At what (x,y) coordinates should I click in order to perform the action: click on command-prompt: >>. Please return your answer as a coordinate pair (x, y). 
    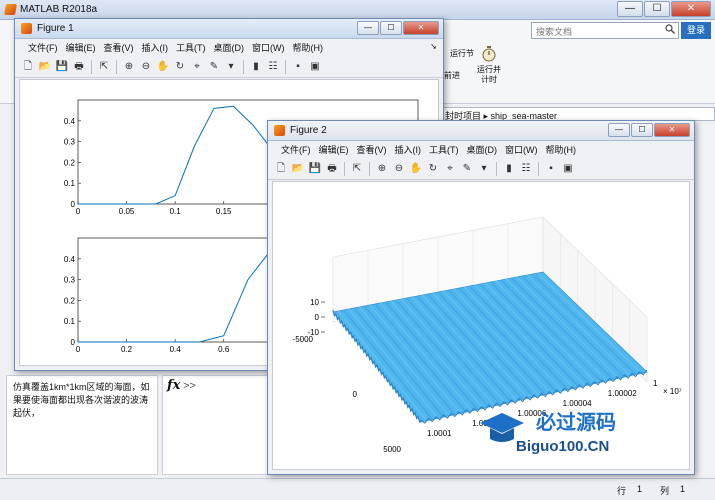
    Looking at the image, I should click on (189, 386).